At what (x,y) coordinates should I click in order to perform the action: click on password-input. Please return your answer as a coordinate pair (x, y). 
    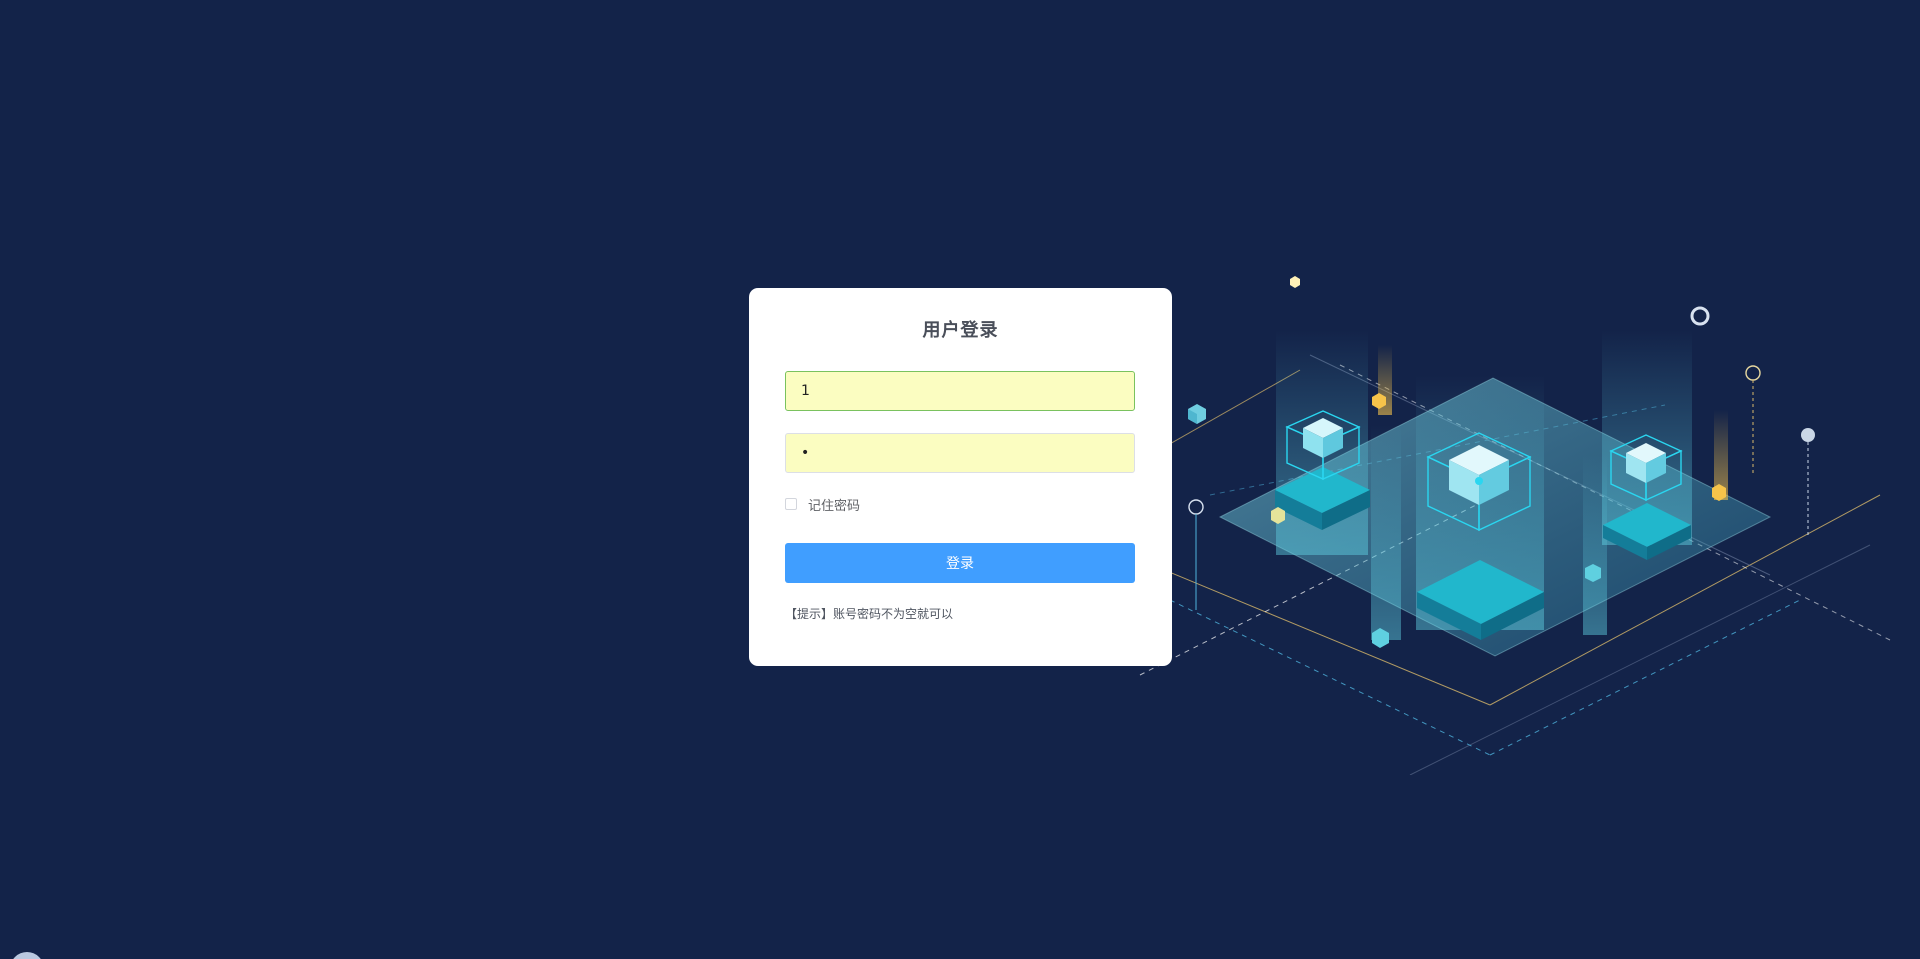
    Looking at the image, I should click on (960, 453).